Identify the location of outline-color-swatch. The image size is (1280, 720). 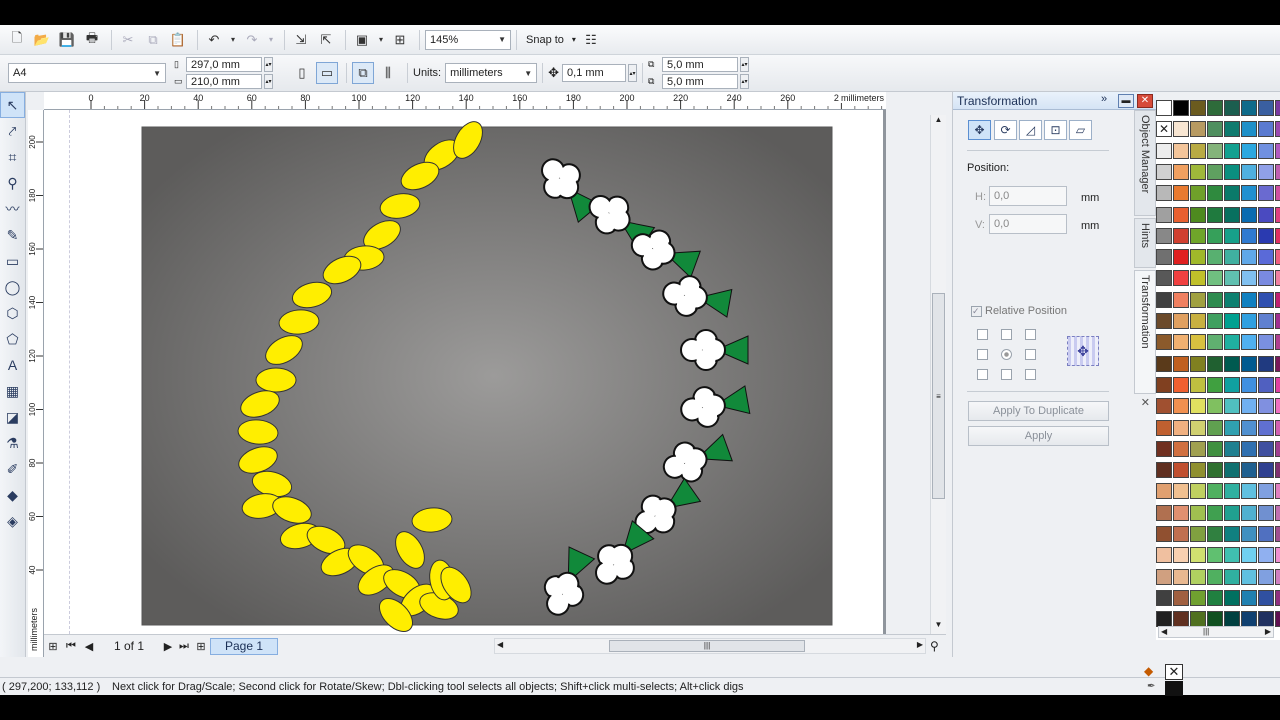
(1174, 688).